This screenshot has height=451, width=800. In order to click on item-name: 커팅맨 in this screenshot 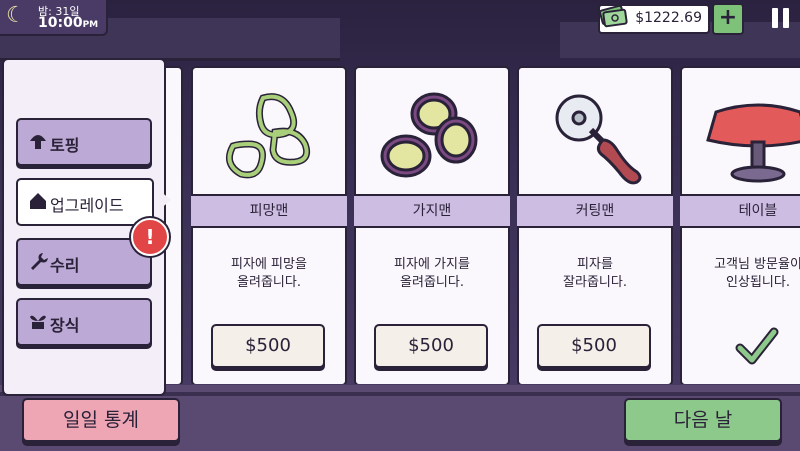, I will do `click(595, 211)`.